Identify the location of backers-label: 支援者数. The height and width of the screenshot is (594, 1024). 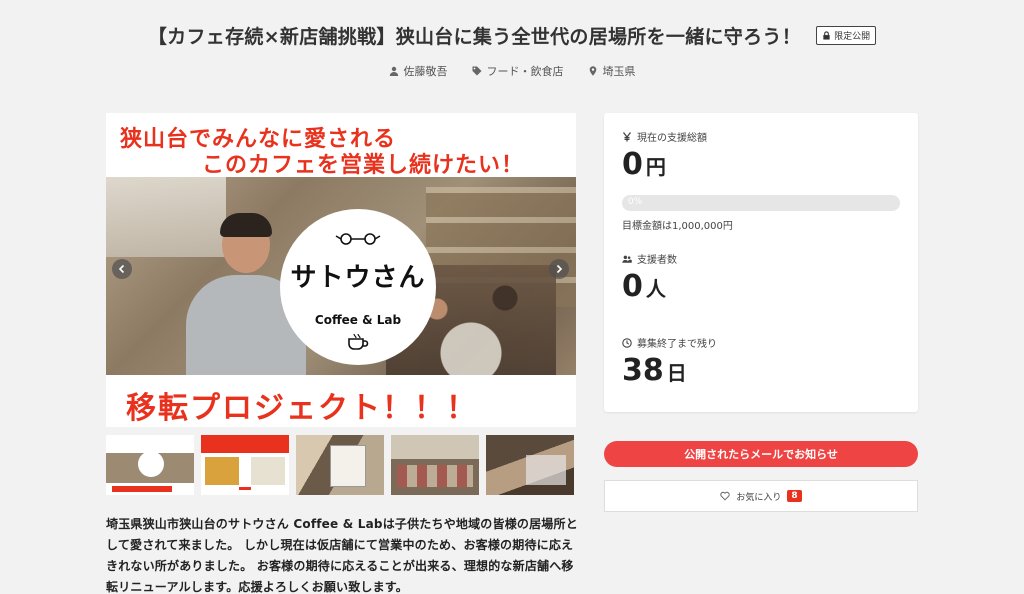
(649, 258).